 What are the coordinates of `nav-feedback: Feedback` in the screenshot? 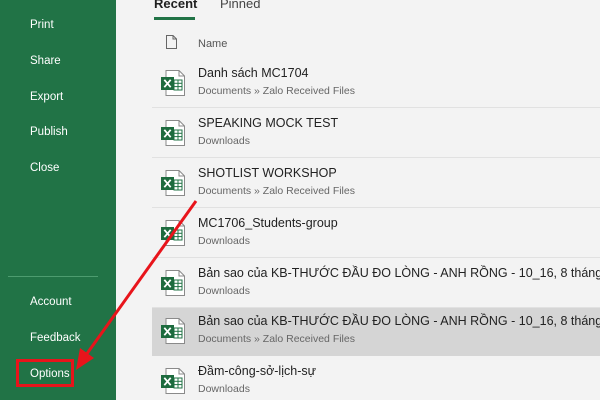 It's located at (58, 338).